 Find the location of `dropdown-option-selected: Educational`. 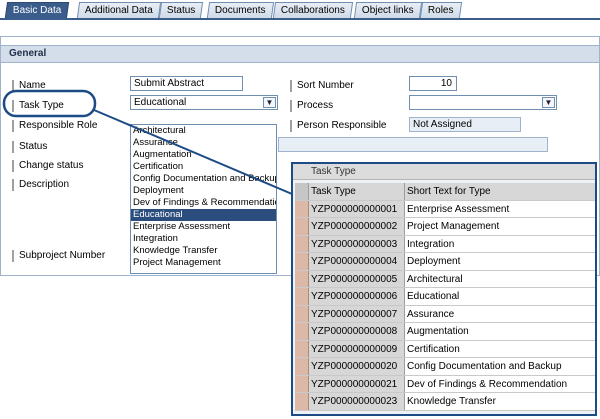

dropdown-option-selected: Educational is located at coordinates (203, 215).